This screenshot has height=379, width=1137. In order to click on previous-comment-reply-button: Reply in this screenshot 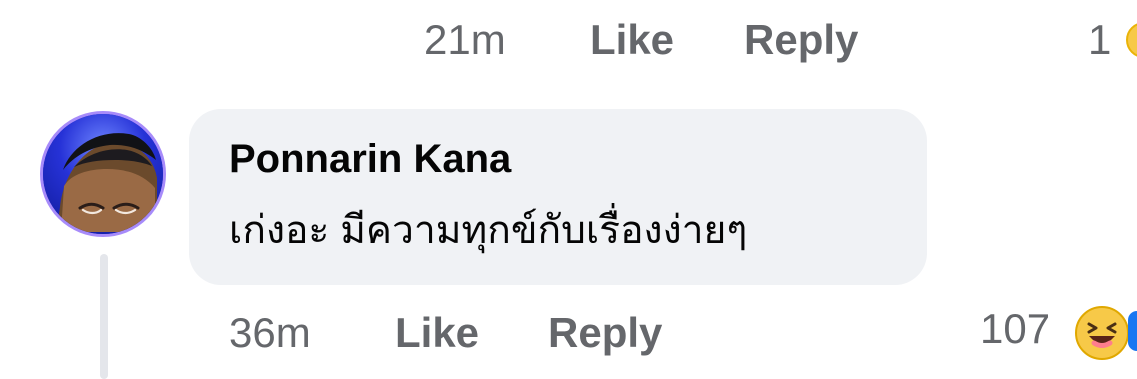, I will do `click(801, 40)`.